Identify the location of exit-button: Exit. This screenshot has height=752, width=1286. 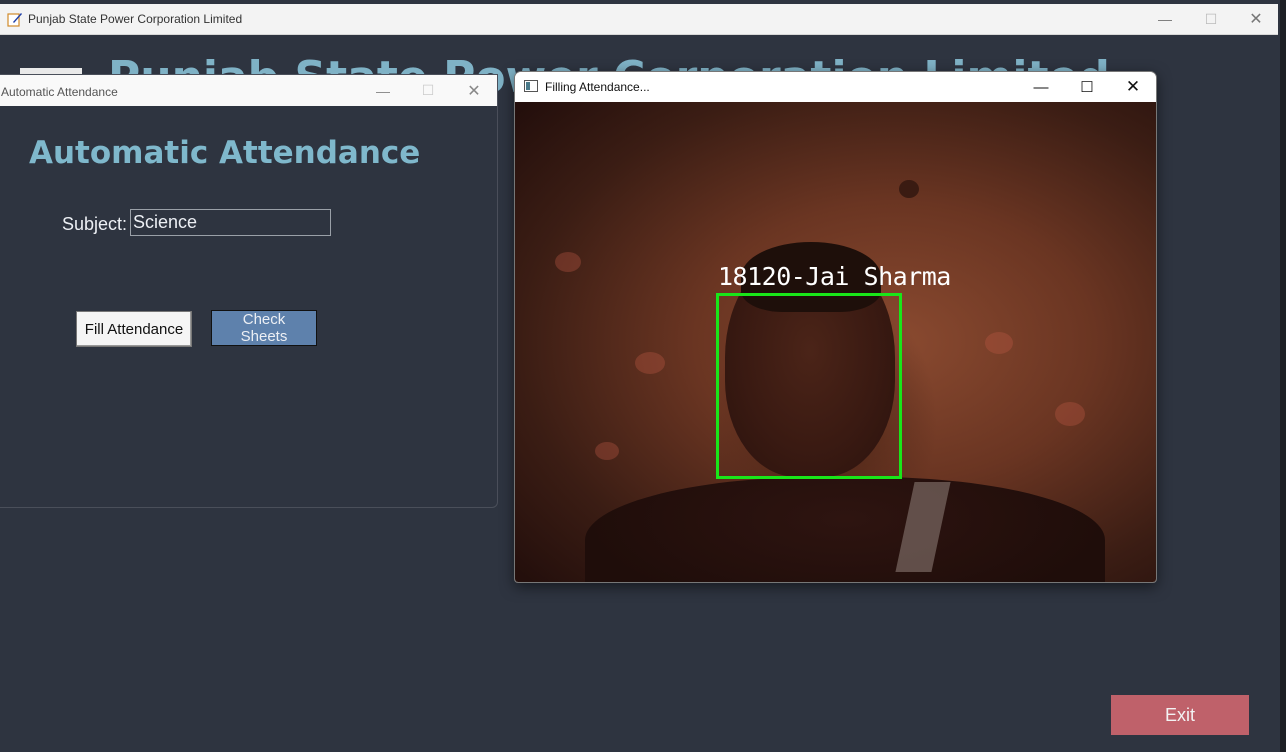
(1180, 715).